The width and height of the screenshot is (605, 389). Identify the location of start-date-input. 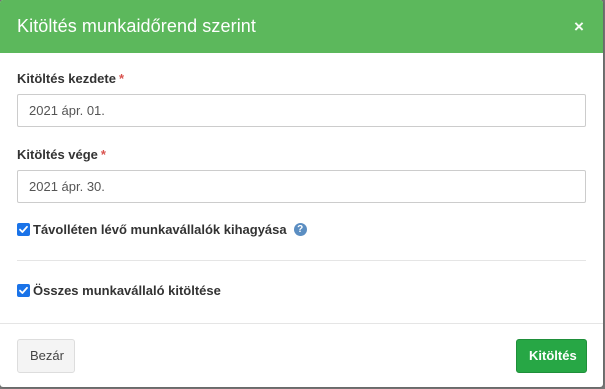
(301, 110).